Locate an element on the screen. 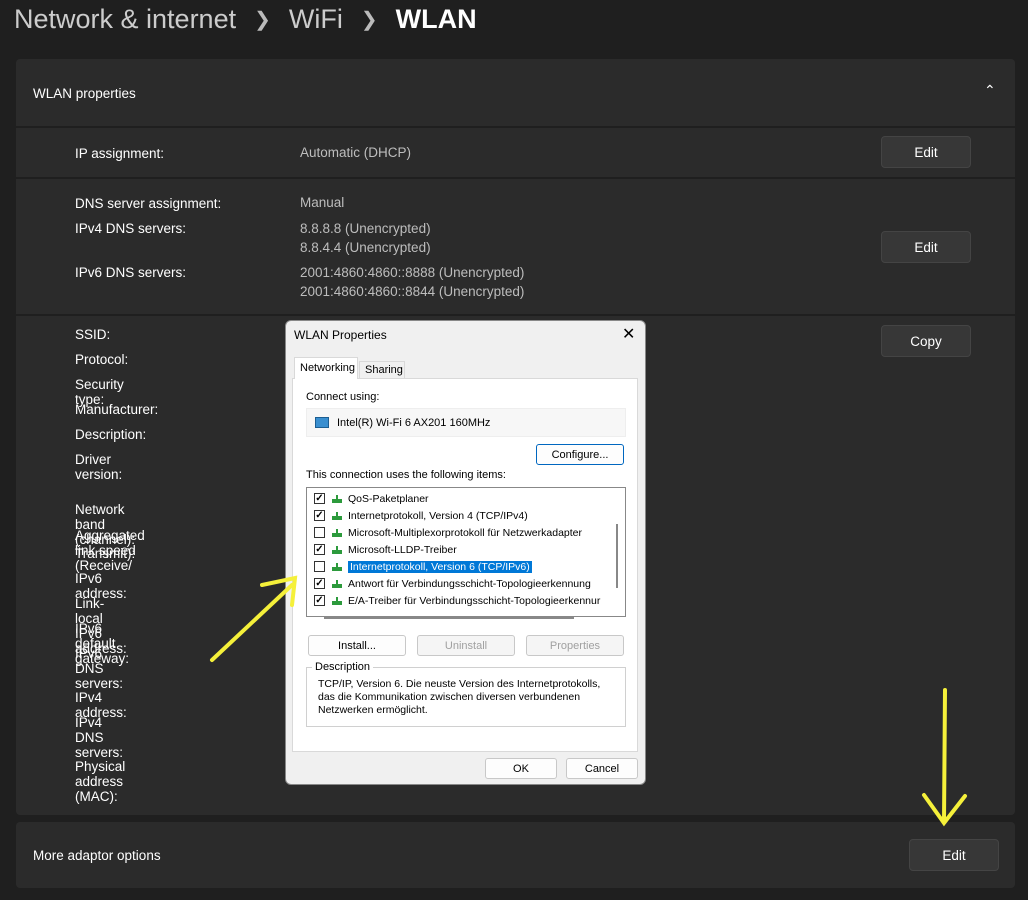  arrow-to-ipv6 is located at coordinates (254, 618).